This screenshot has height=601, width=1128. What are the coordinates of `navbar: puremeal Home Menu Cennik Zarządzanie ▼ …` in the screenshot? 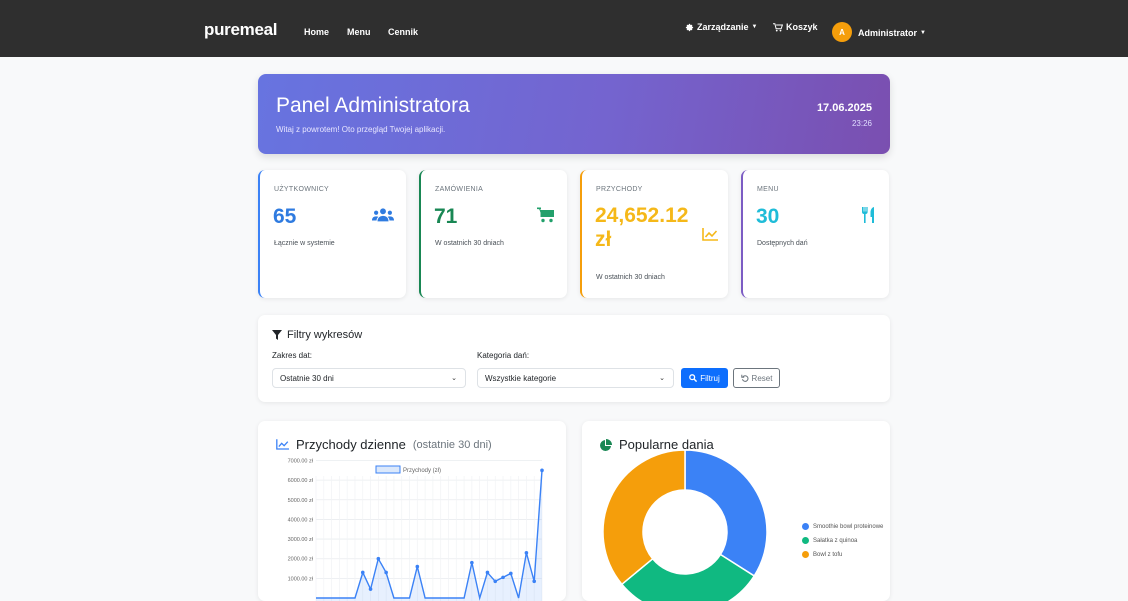 It's located at (564, 28).